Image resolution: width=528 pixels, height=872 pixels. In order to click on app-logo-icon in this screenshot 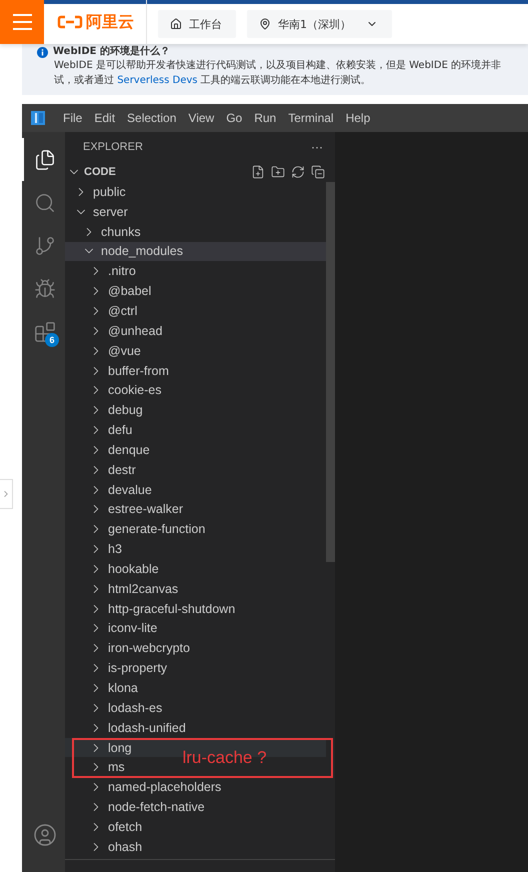, I will do `click(38, 118)`.